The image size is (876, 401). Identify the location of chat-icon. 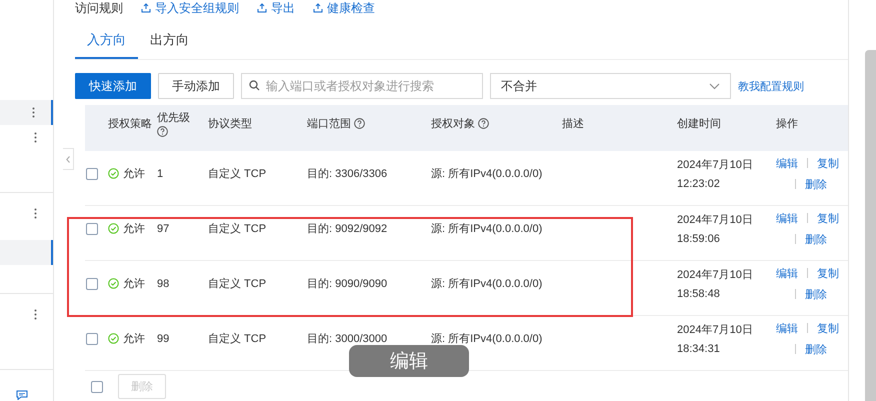
(22, 395).